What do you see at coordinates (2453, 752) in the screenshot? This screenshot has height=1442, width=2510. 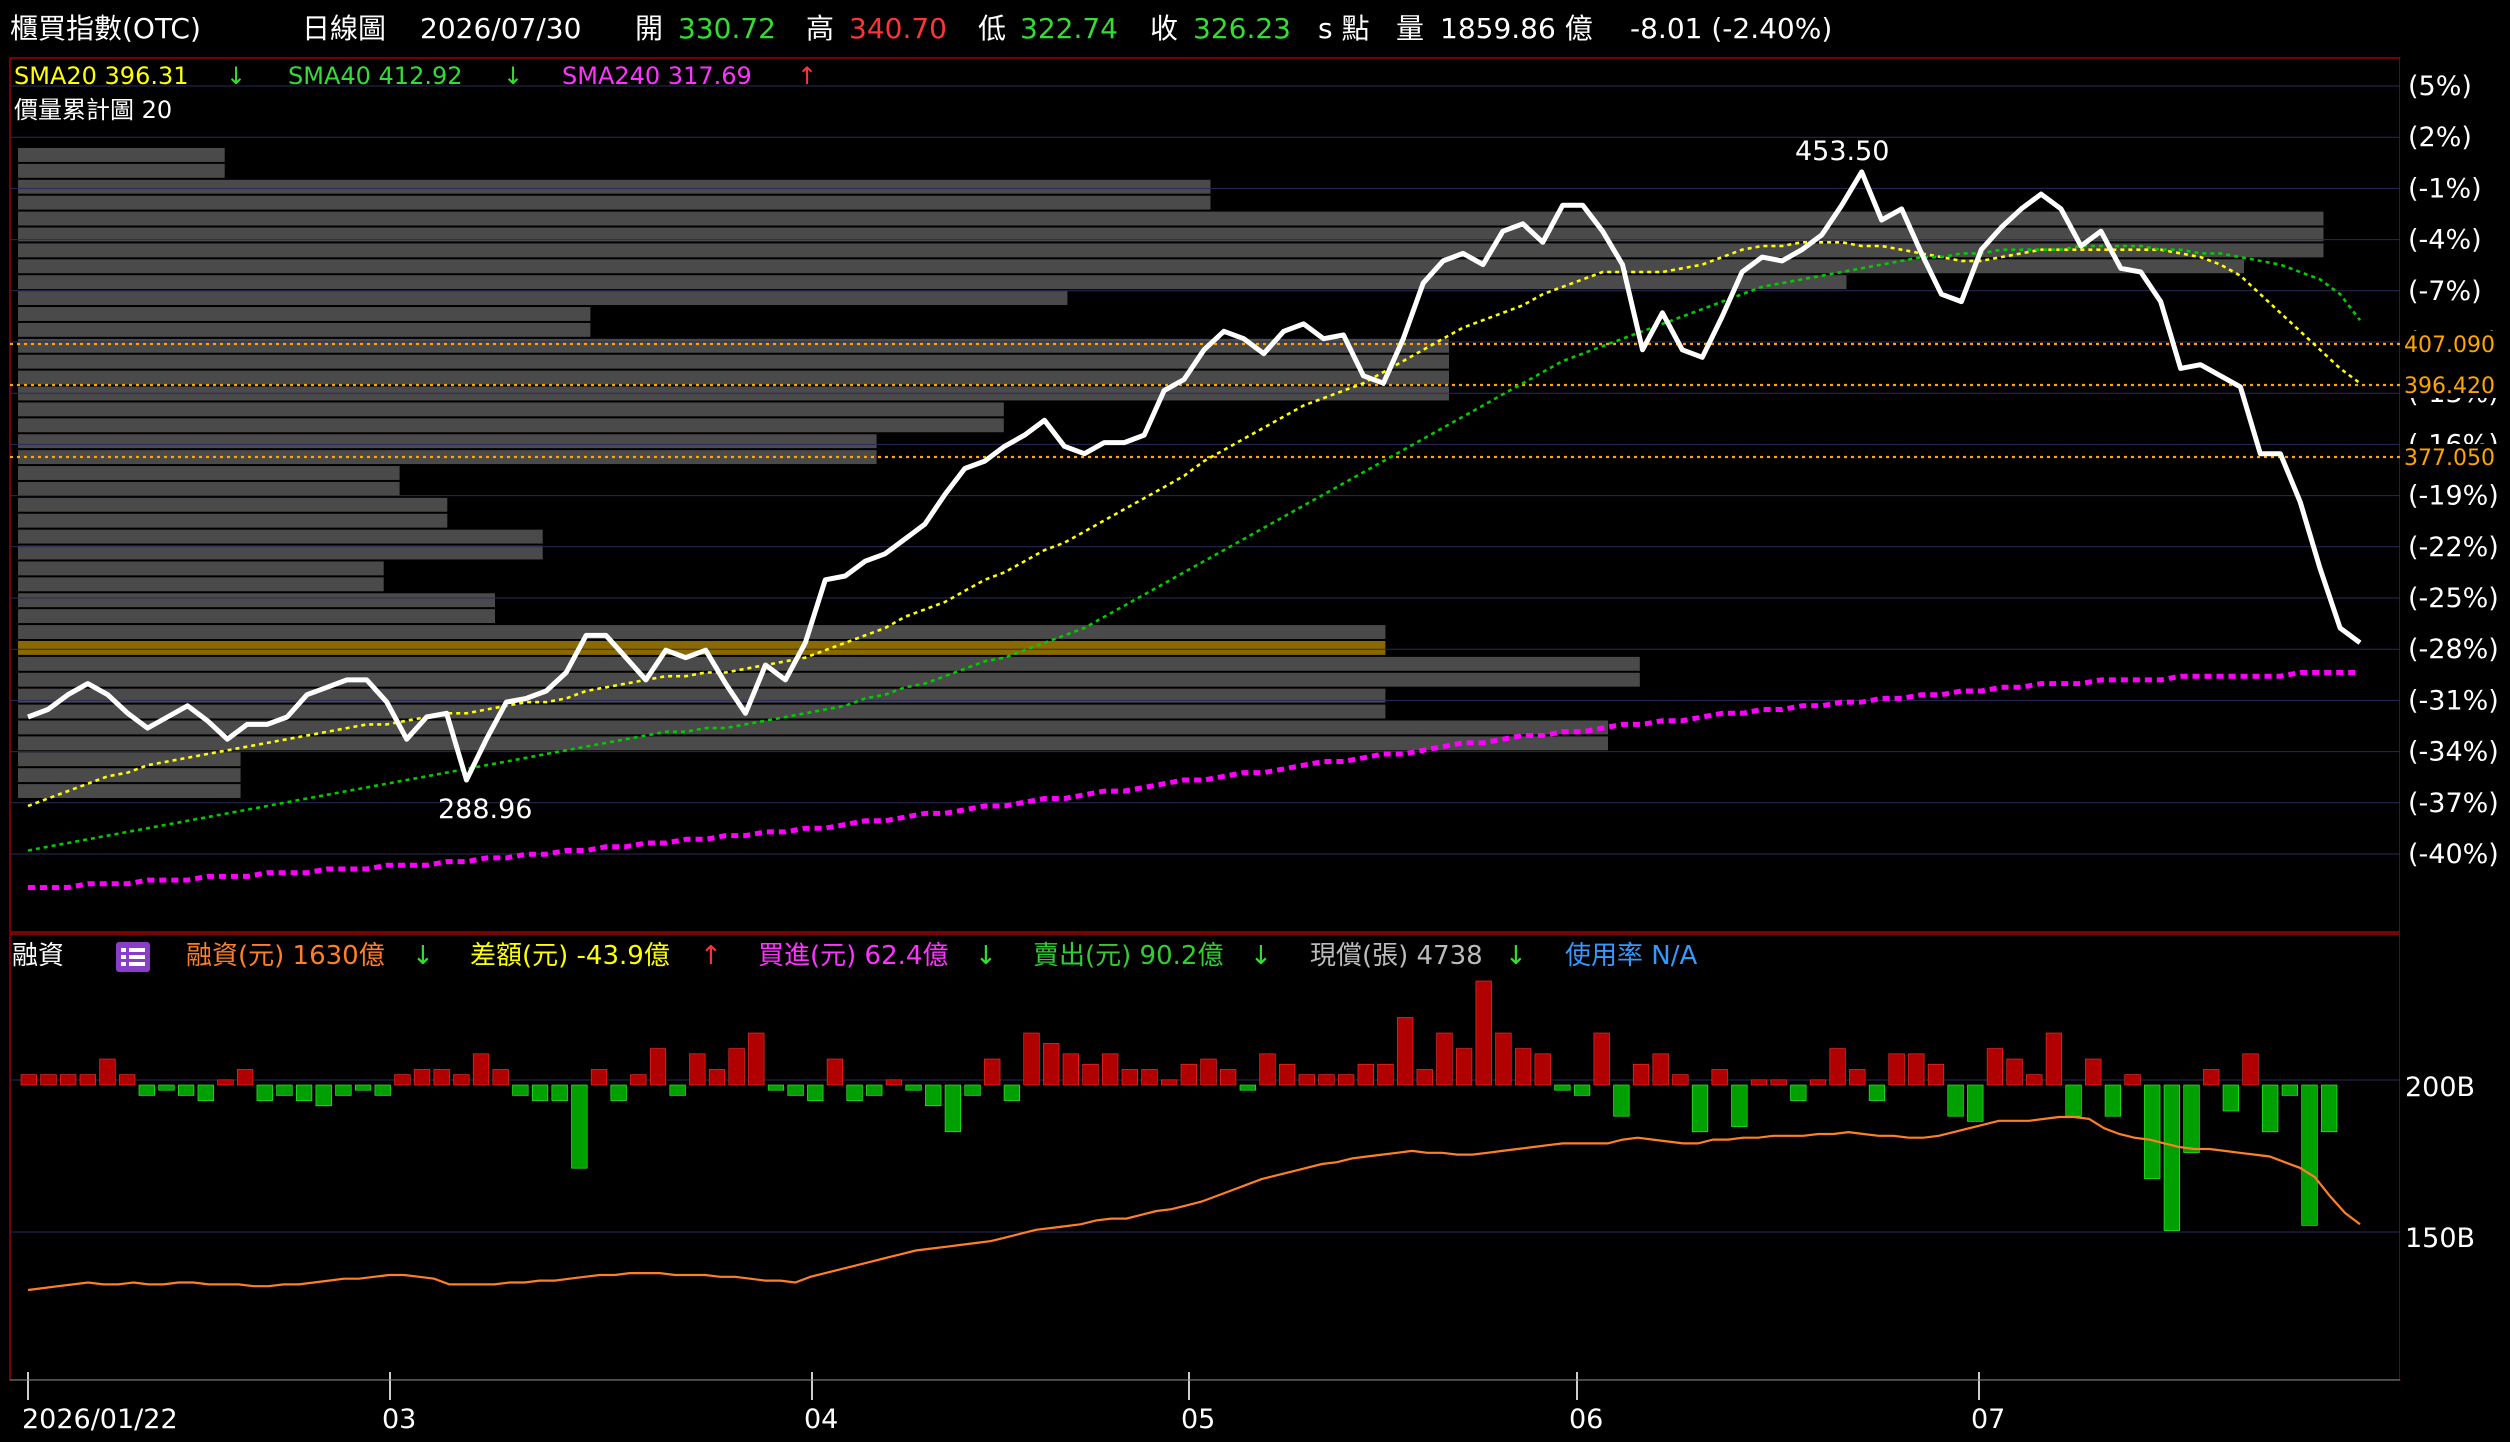 I see `y-tick-label: (-34%)` at bounding box center [2453, 752].